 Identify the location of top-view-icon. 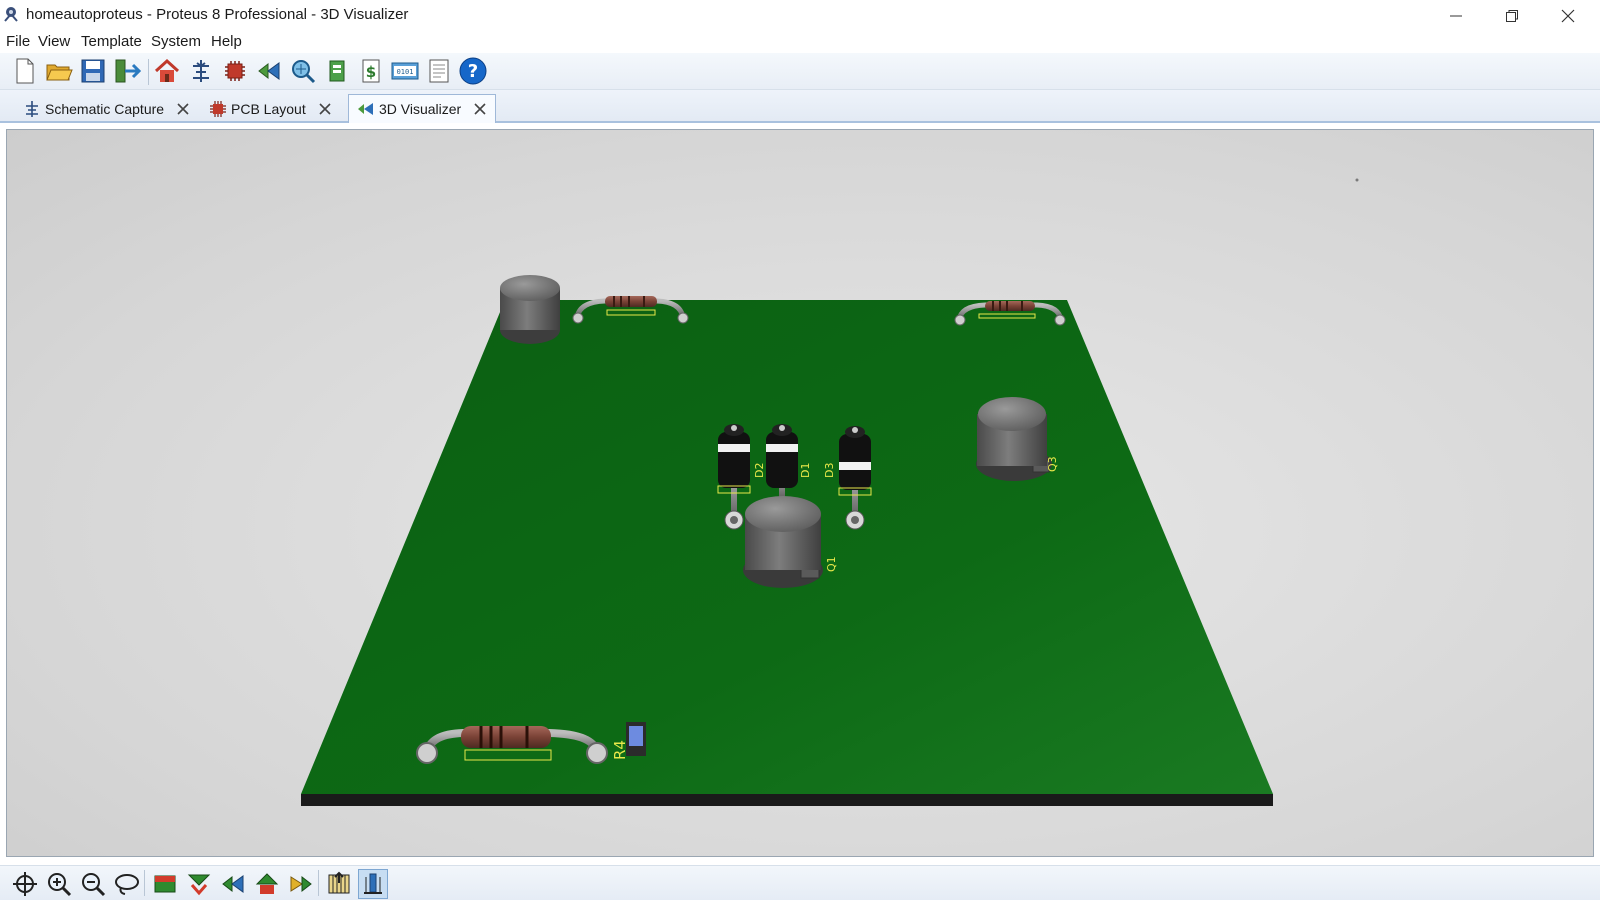
(165, 884).